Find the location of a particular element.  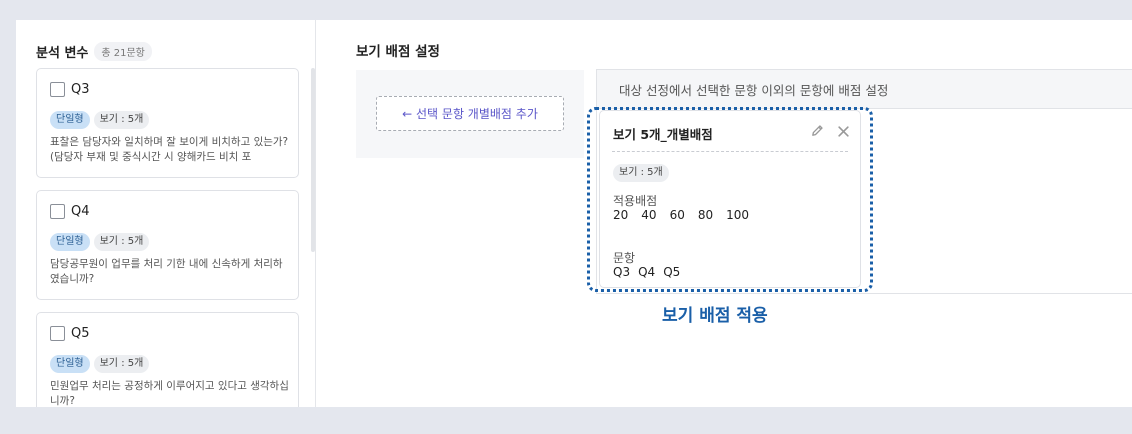

sidebar-scrollbar is located at coordinates (313, 160).